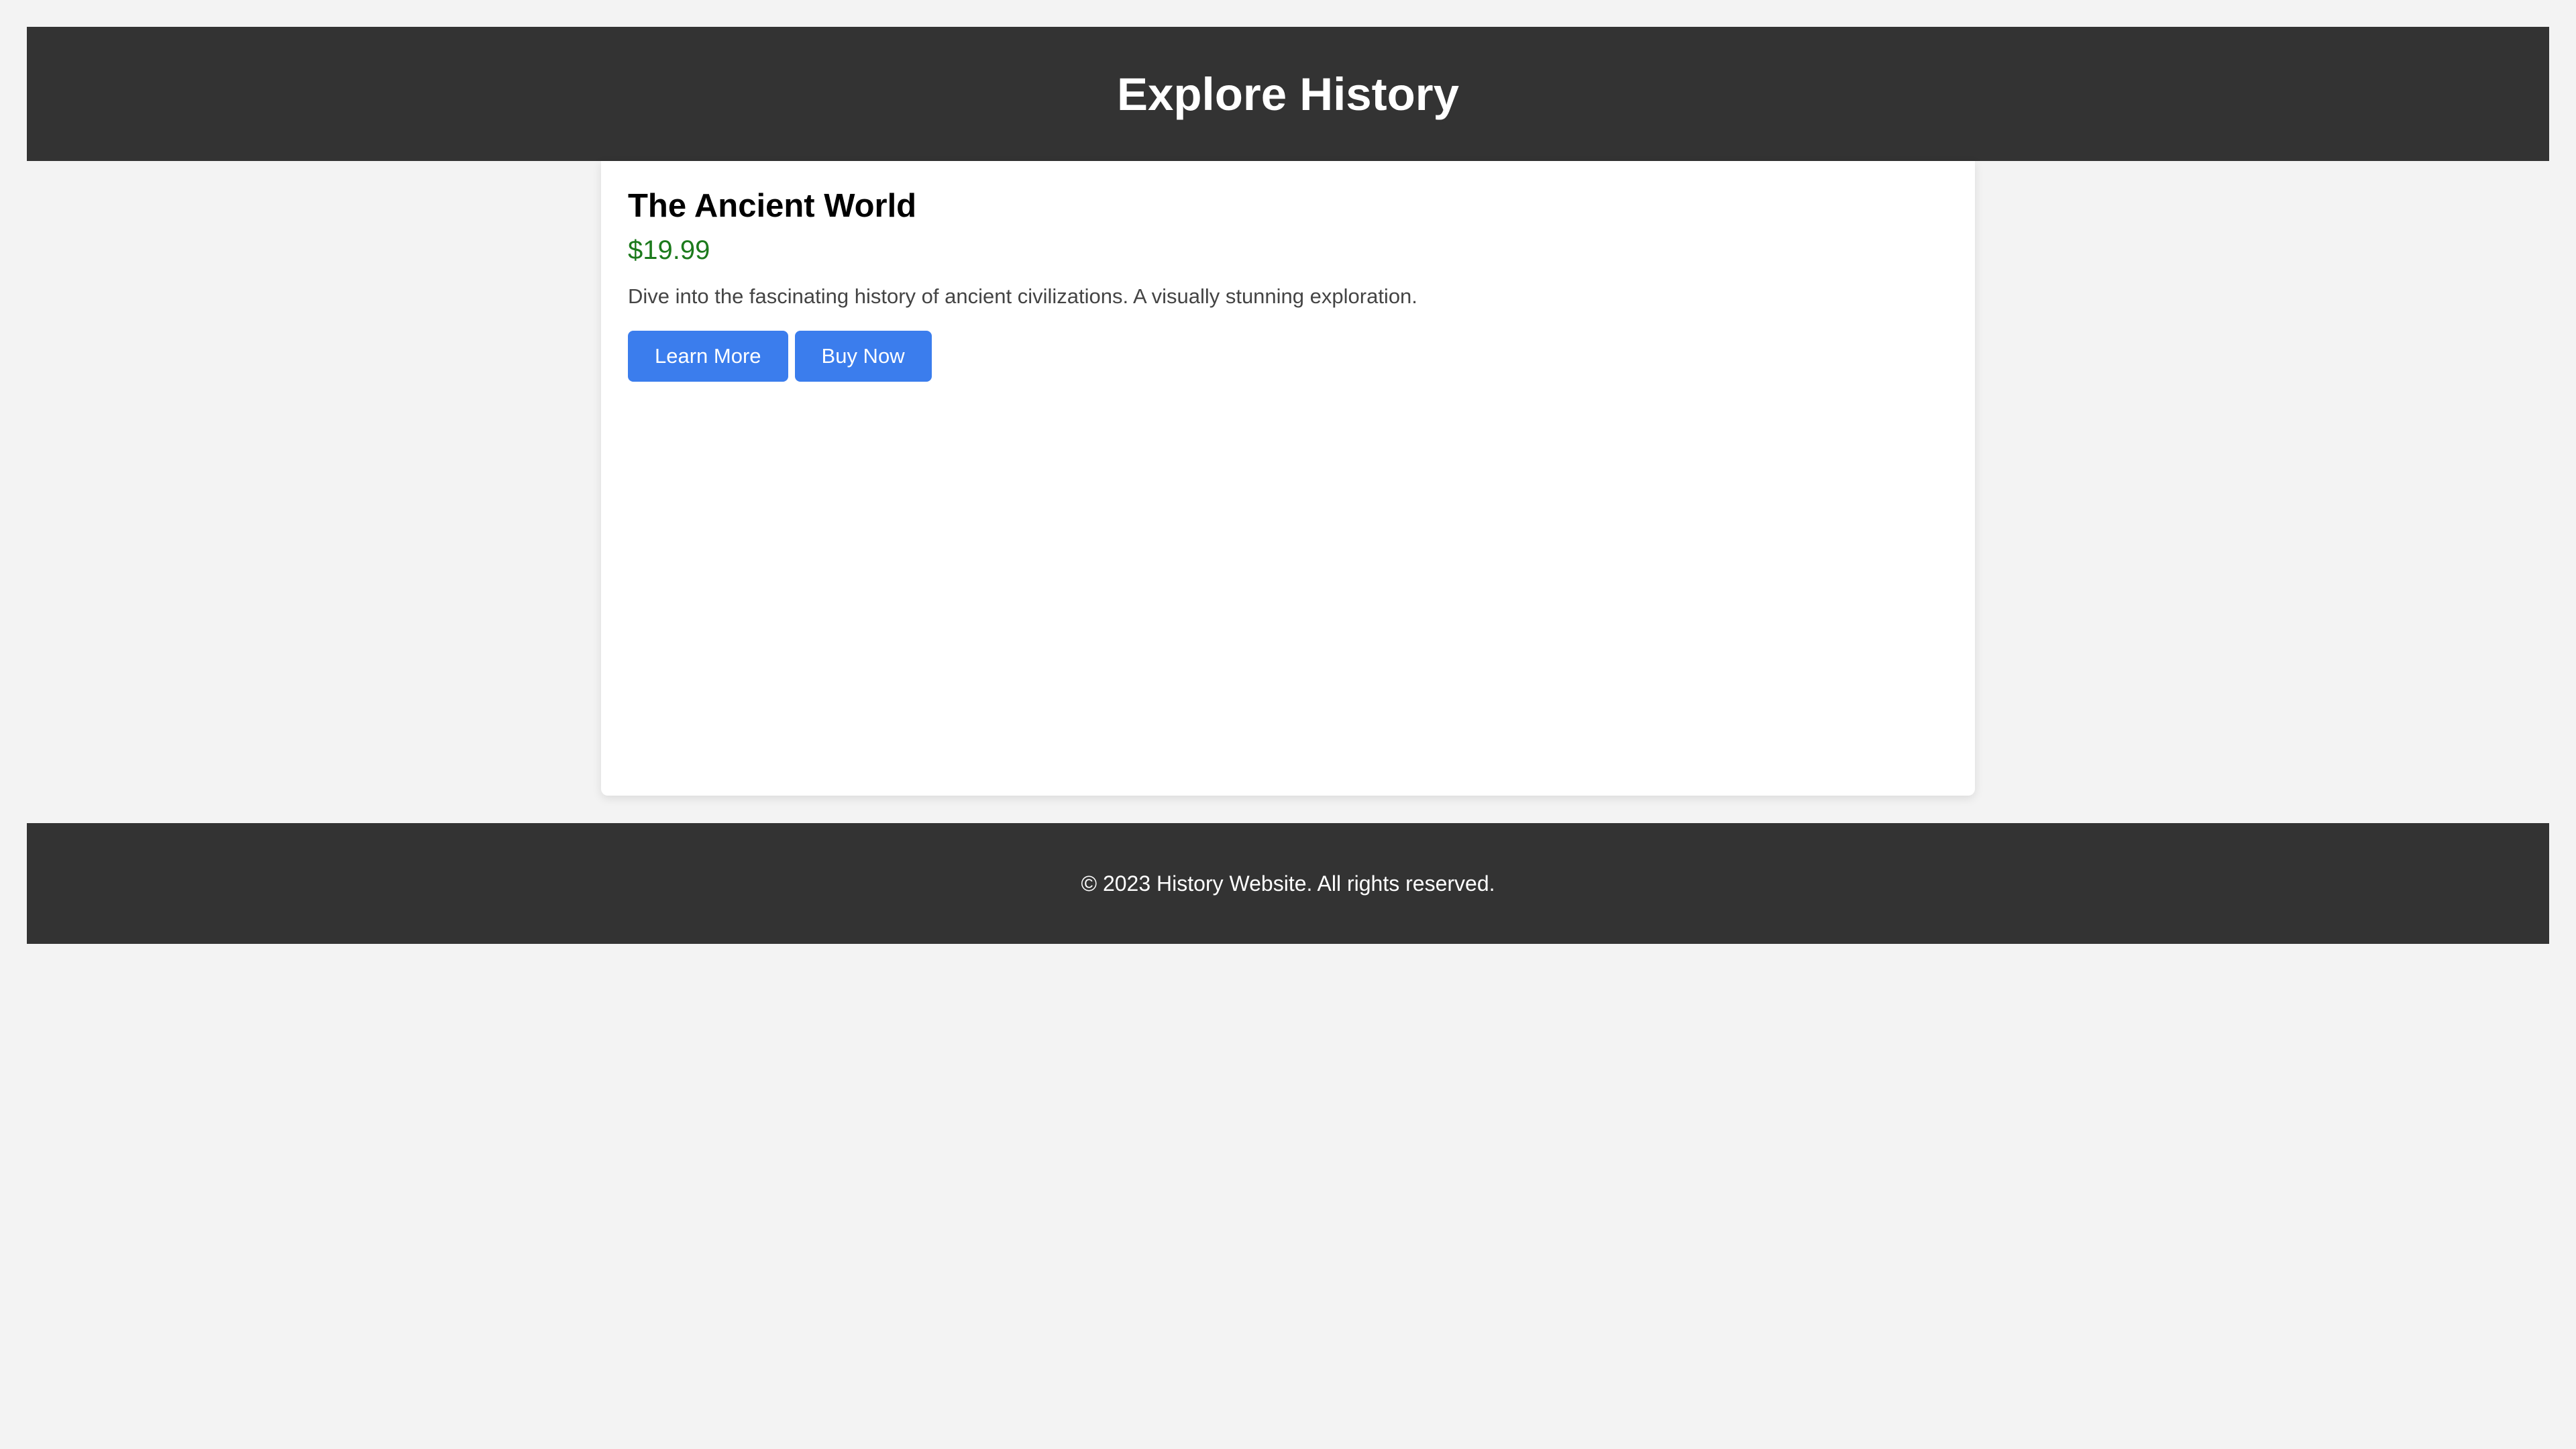 Image resolution: width=2576 pixels, height=1449 pixels. Describe the element at coordinates (1288, 356) in the screenshot. I see `product-actions: Learn More Buy Now` at that location.